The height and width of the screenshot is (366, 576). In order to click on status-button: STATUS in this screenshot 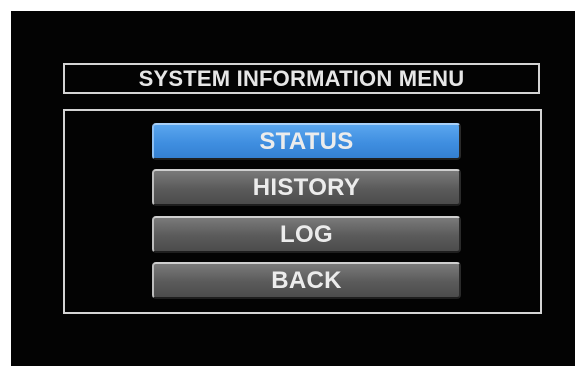, I will do `click(306, 141)`.